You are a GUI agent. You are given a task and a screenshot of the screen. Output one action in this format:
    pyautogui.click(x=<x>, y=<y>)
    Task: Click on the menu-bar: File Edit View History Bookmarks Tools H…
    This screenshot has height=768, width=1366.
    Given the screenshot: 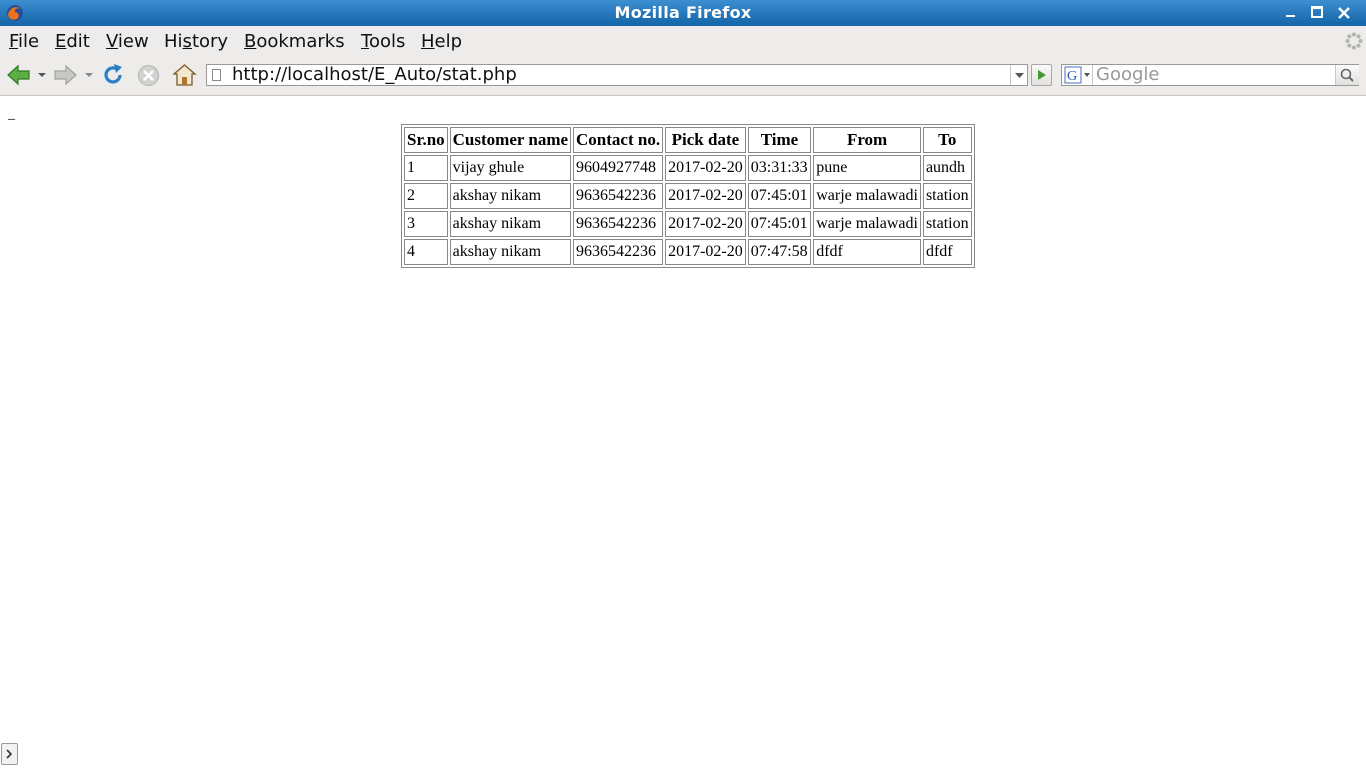 What is the action you would take?
    pyautogui.click(x=683, y=40)
    